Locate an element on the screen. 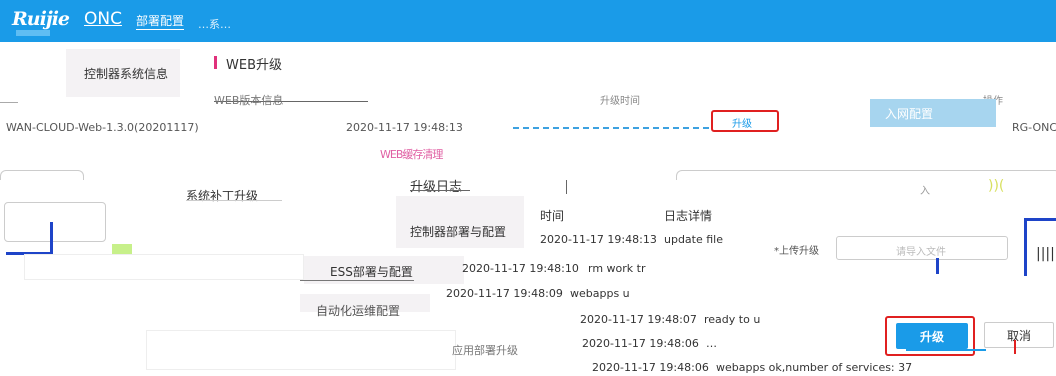  blue-bracket-vertical is located at coordinates (51, 238).